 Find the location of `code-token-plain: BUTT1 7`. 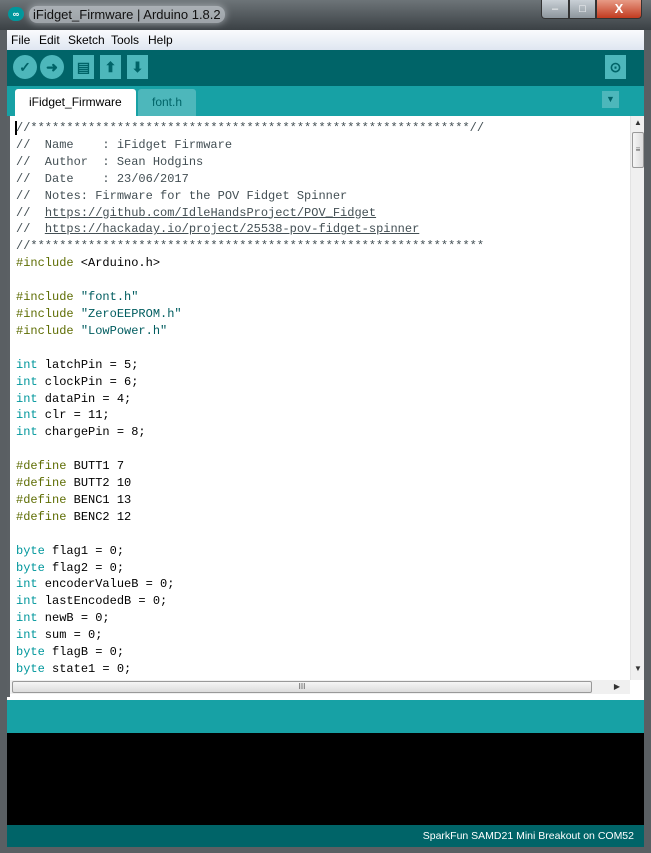

code-token-plain: BUTT1 7 is located at coordinates (95, 466).